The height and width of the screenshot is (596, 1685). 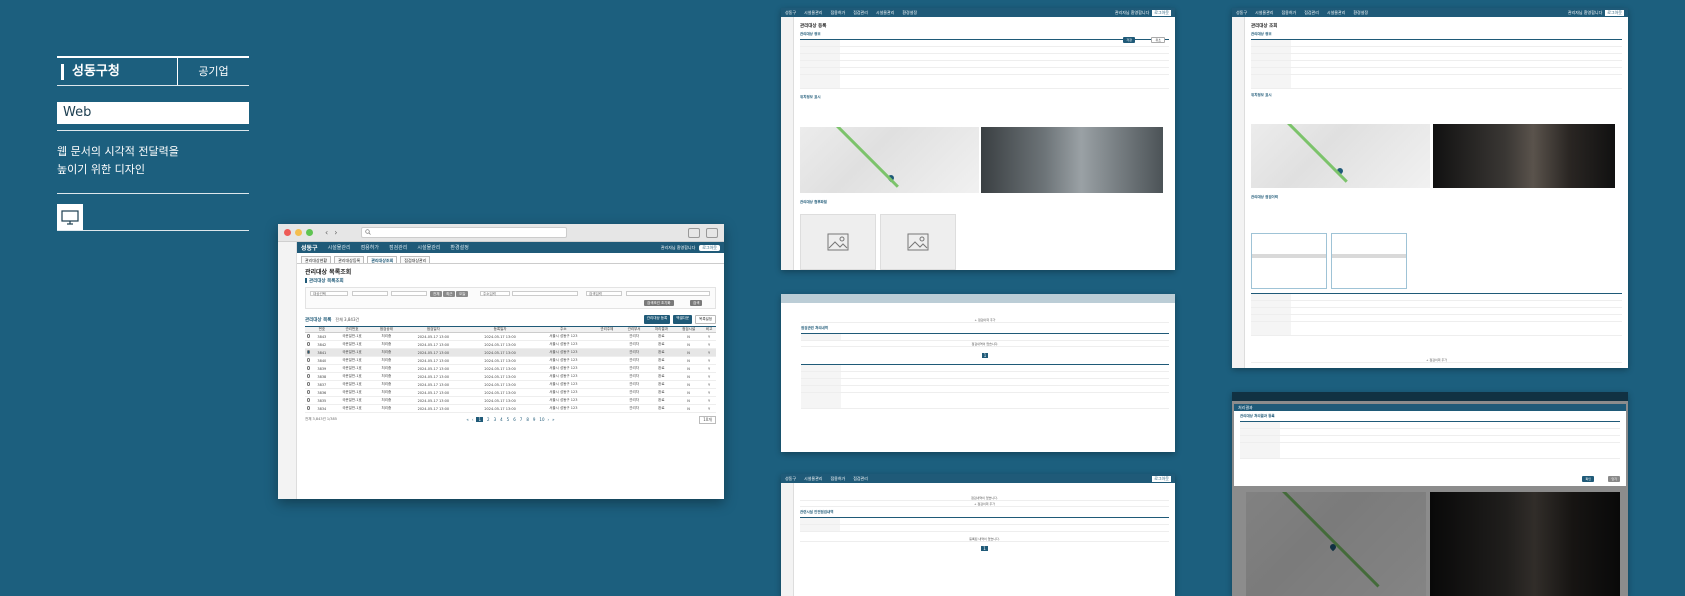 What do you see at coordinates (707, 419) in the screenshot?
I see `page-size-select: 10개` at bounding box center [707, 419].